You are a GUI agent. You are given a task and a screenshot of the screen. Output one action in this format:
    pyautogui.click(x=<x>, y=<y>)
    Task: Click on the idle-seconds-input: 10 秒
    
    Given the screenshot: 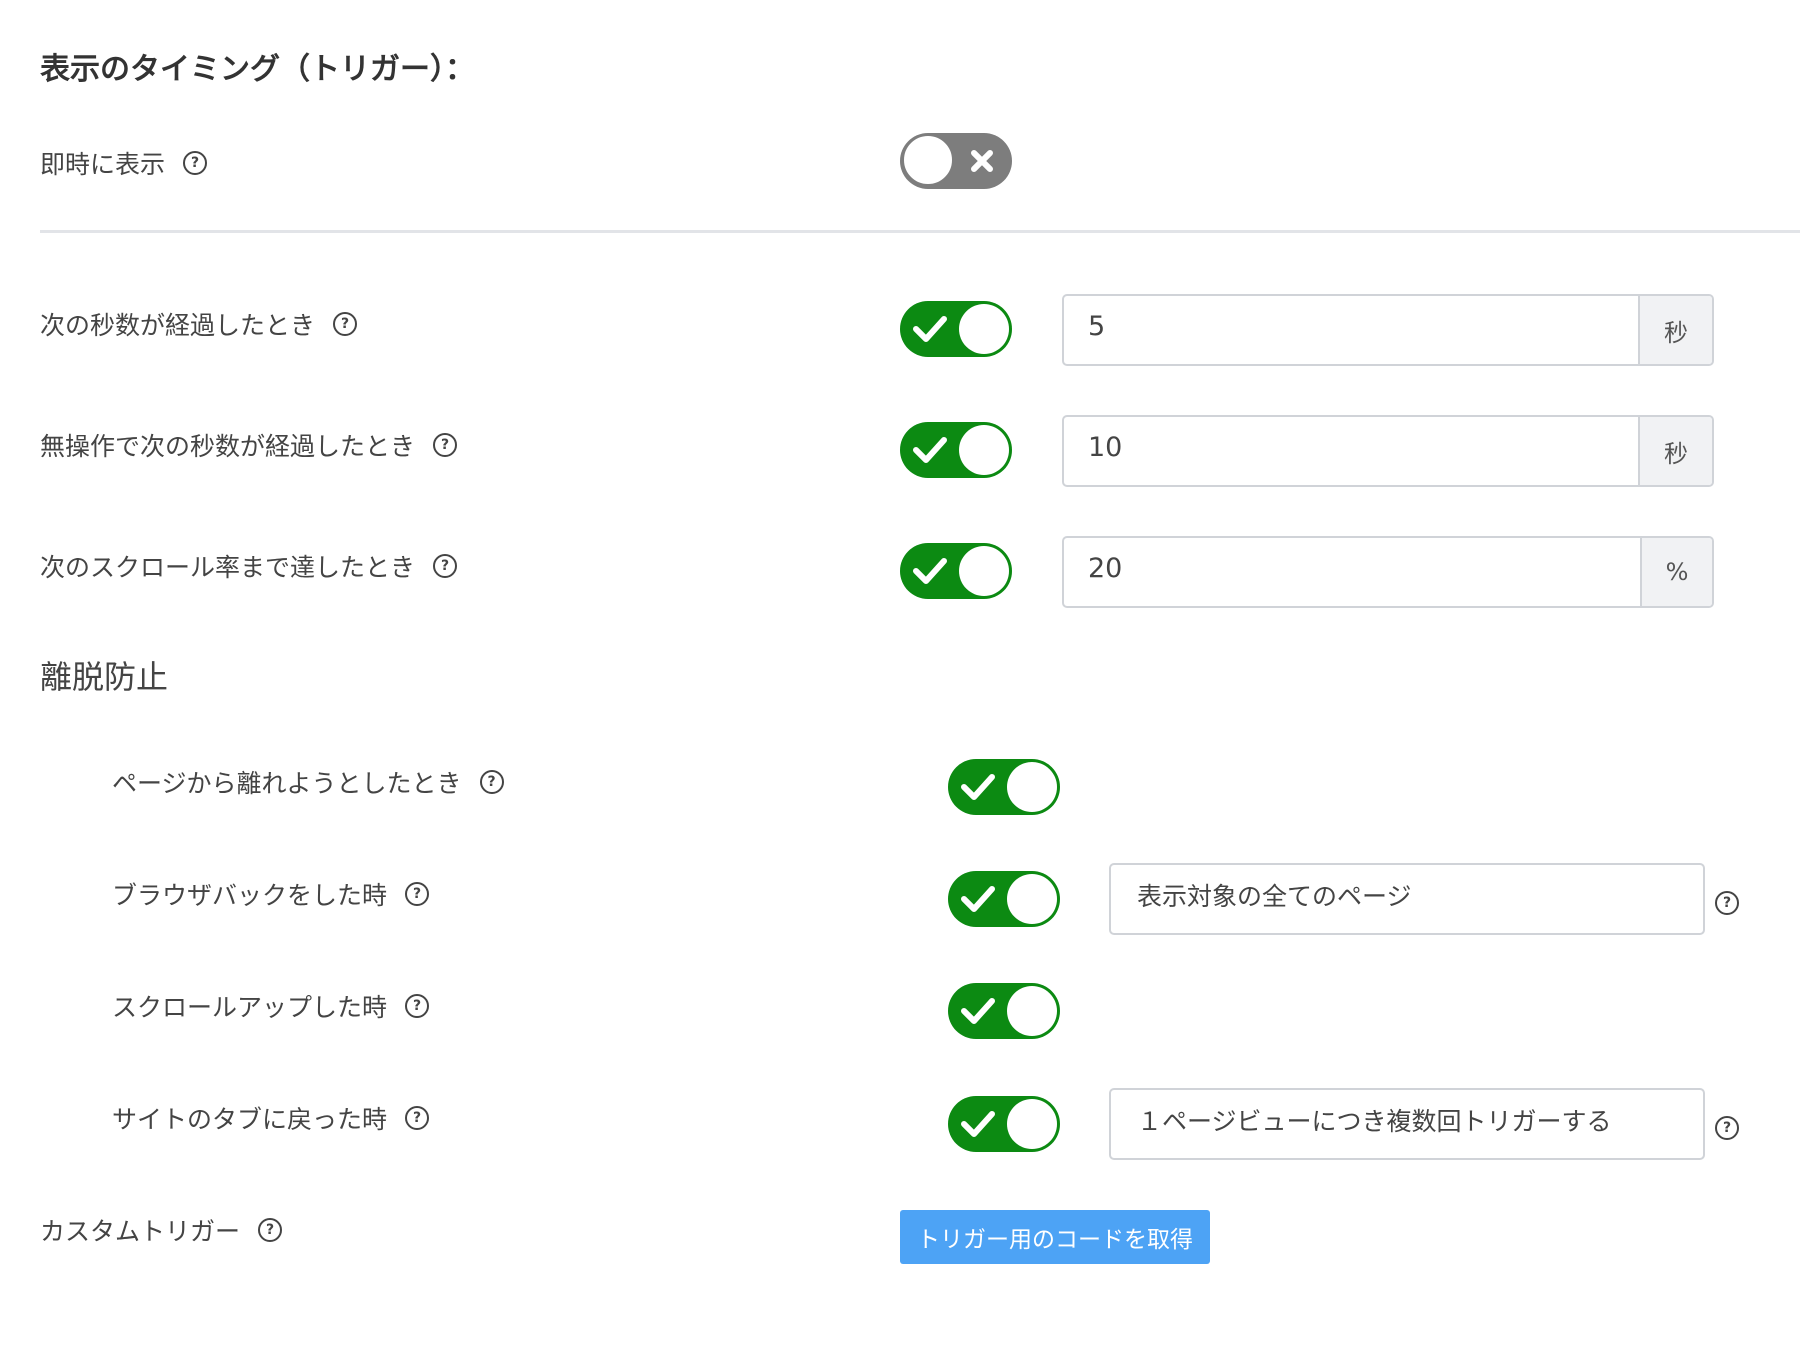 What is the action you would take?
    pyautogui.click(x=1388, y=451)
    